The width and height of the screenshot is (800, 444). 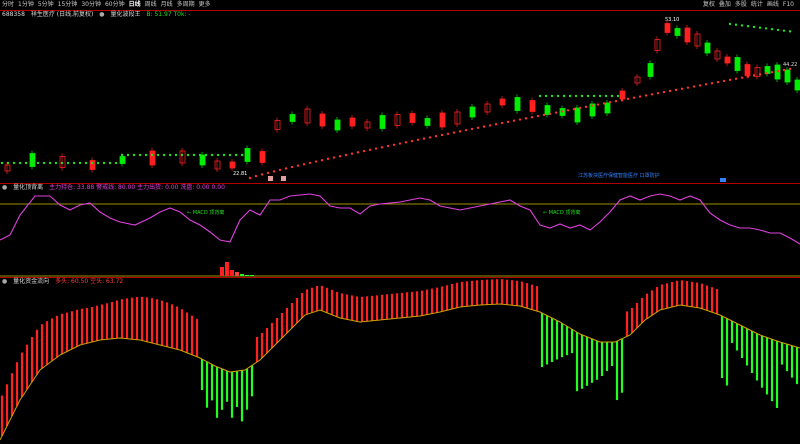 I want to click on main-holding-line, so click(x=400, y=219).